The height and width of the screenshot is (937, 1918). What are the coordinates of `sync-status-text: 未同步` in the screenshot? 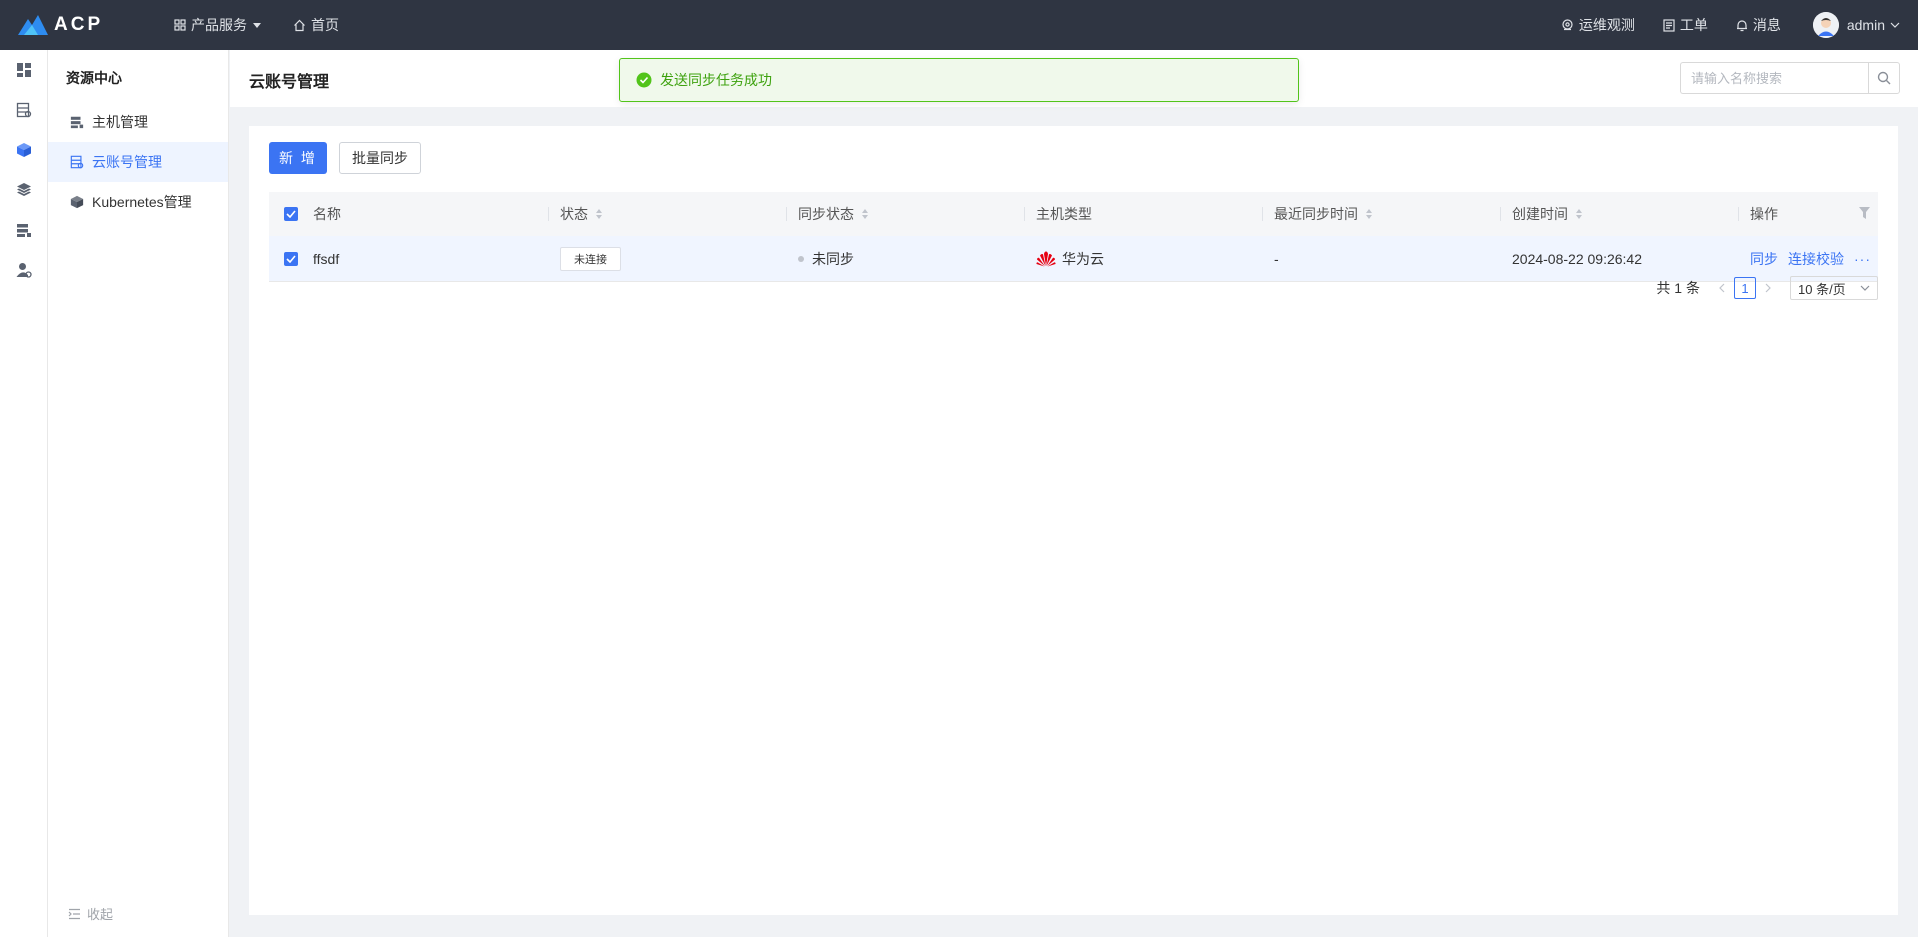 It's located at (833, 258).